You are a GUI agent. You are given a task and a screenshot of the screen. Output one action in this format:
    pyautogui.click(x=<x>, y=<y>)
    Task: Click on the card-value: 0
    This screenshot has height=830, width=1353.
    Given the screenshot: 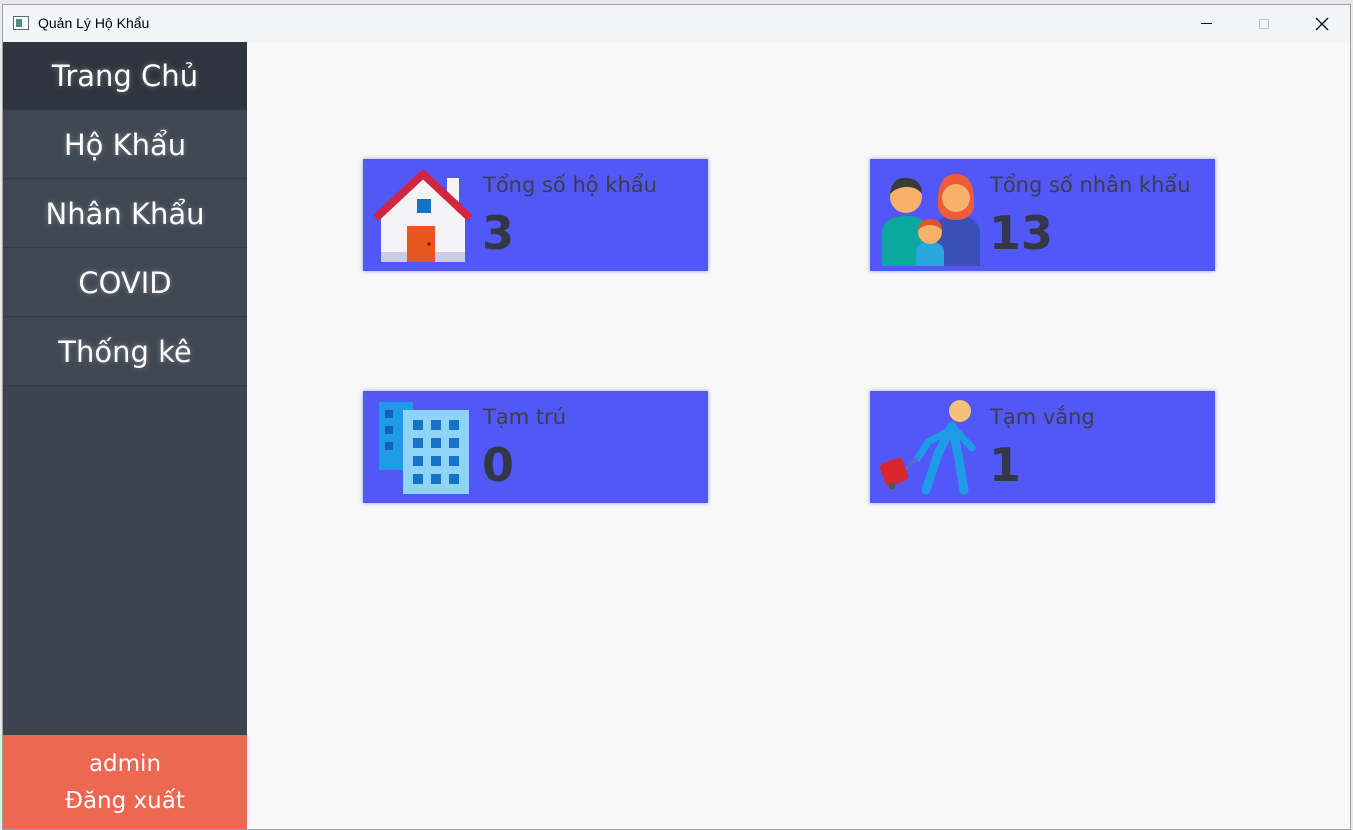 What is the action you would take?
    pyautogui.click(x=498, y=465)
    